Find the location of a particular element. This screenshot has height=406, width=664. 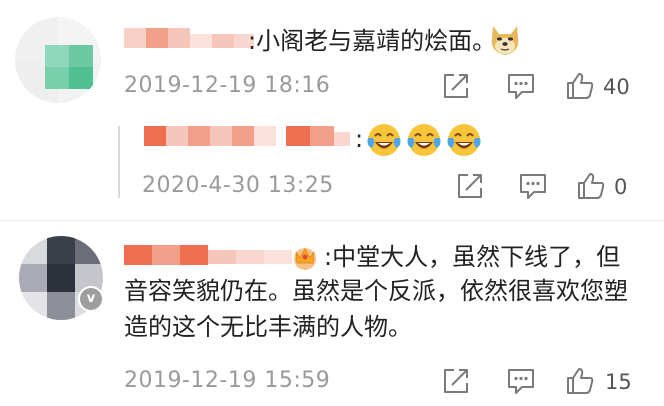

comment-text: 造的这个无比丰满的人物。 is located at coordinates (268, 327).